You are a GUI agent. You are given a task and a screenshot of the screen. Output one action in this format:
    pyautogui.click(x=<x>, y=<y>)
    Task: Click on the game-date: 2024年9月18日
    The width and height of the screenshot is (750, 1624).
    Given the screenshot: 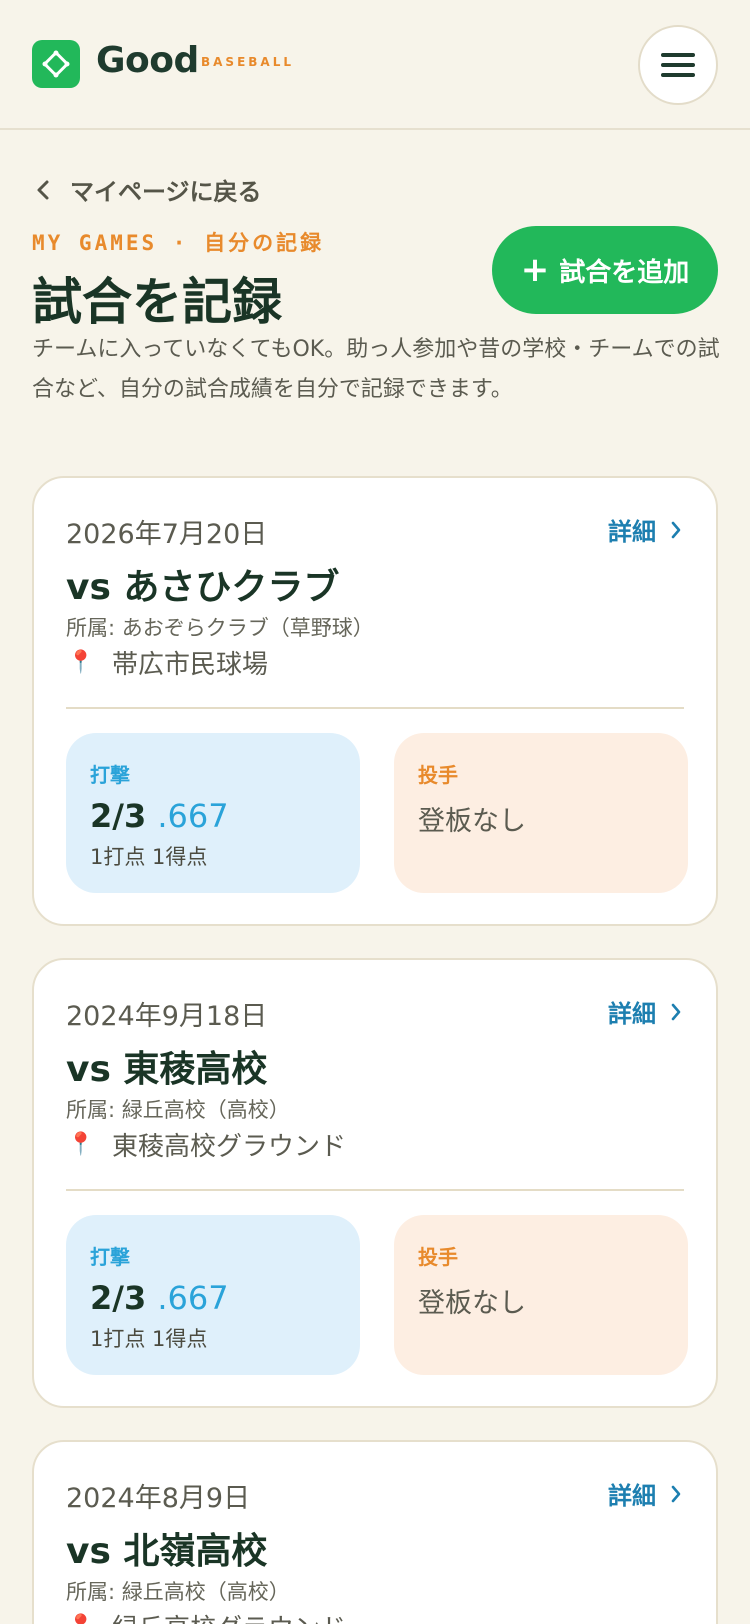 What is the action you would take?
    pyautogui.click(x=167, y=1016)
    